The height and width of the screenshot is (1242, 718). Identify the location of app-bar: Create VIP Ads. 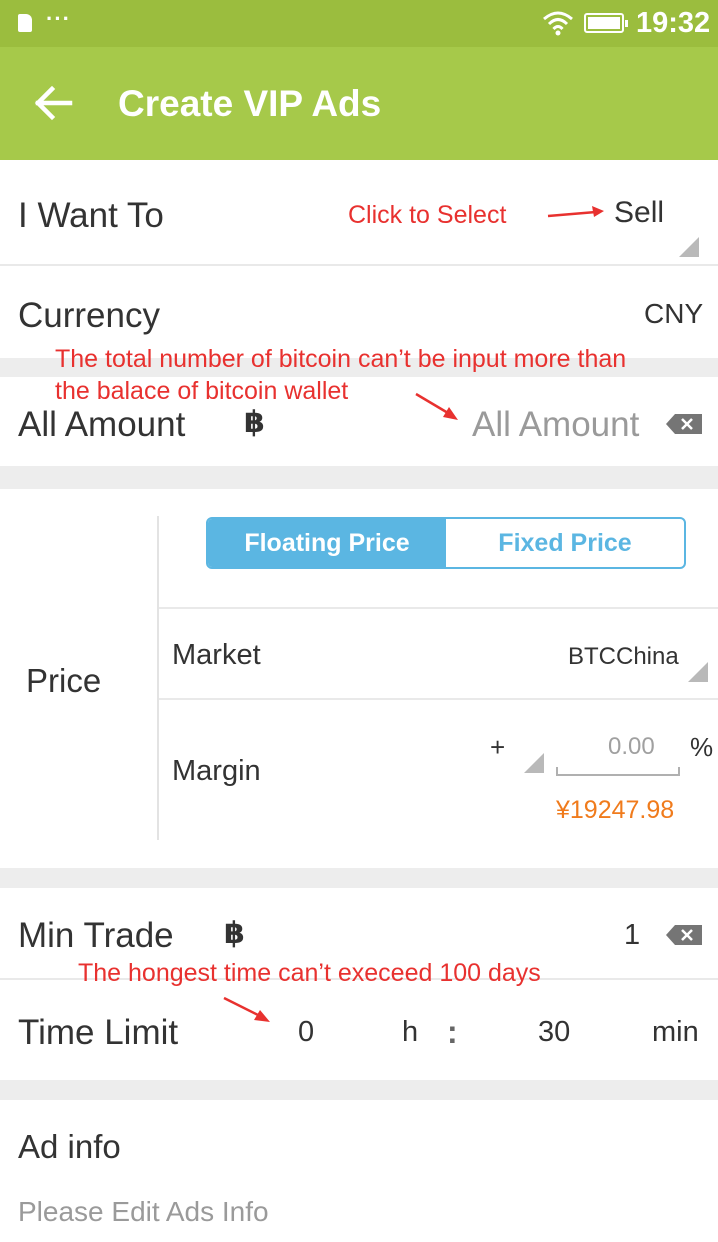
(359, 103).